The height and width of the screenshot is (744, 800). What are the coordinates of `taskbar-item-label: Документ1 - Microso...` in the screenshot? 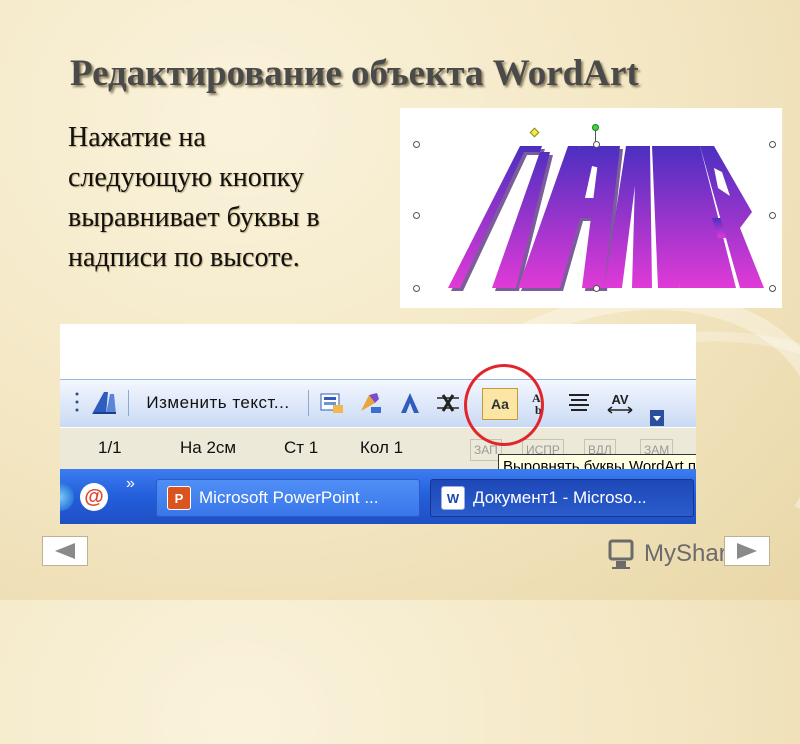 It's located at (560, 497).